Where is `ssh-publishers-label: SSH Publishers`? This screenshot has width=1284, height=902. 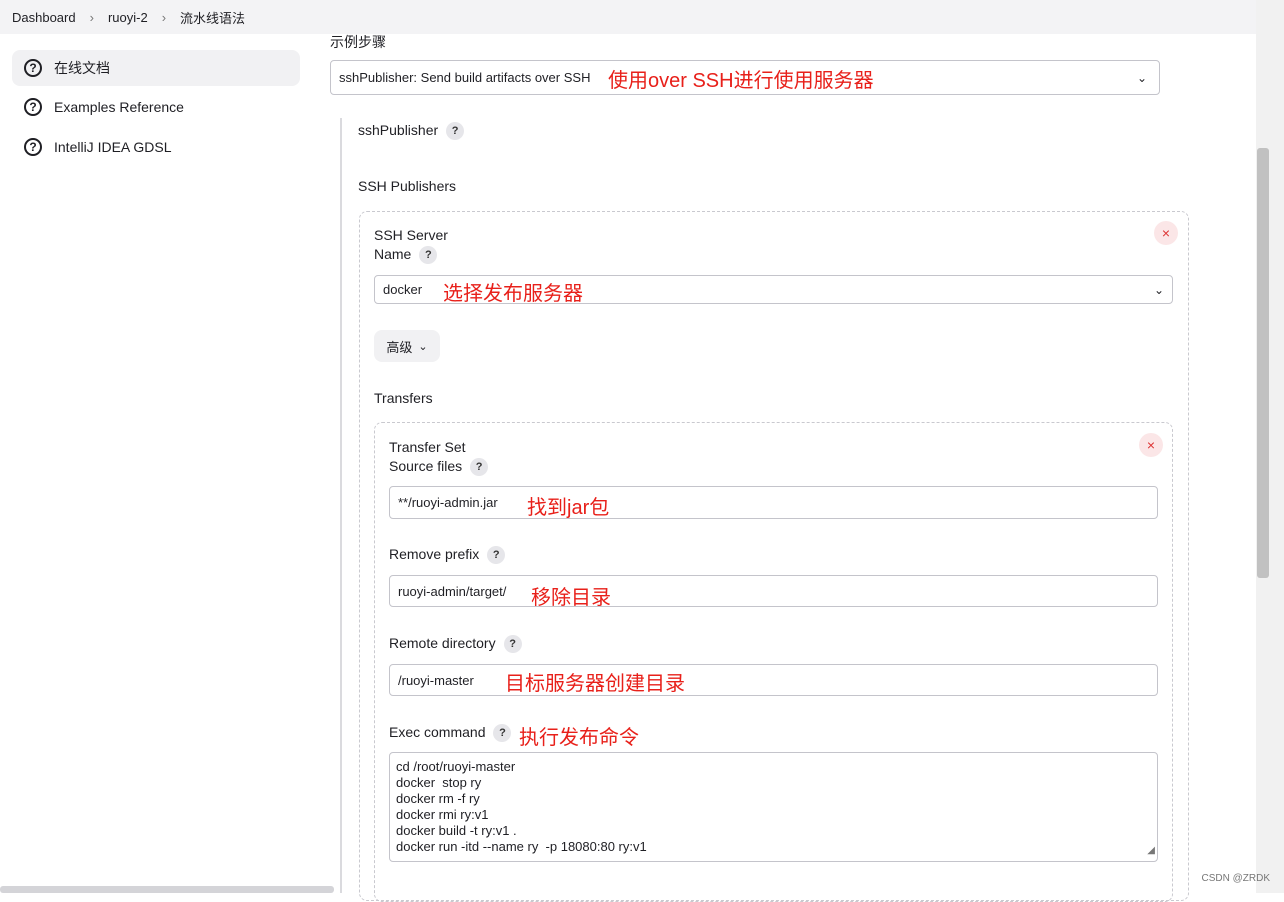
ssh-publishers-label: SSH Publishers is located at coordinates (407, 186).